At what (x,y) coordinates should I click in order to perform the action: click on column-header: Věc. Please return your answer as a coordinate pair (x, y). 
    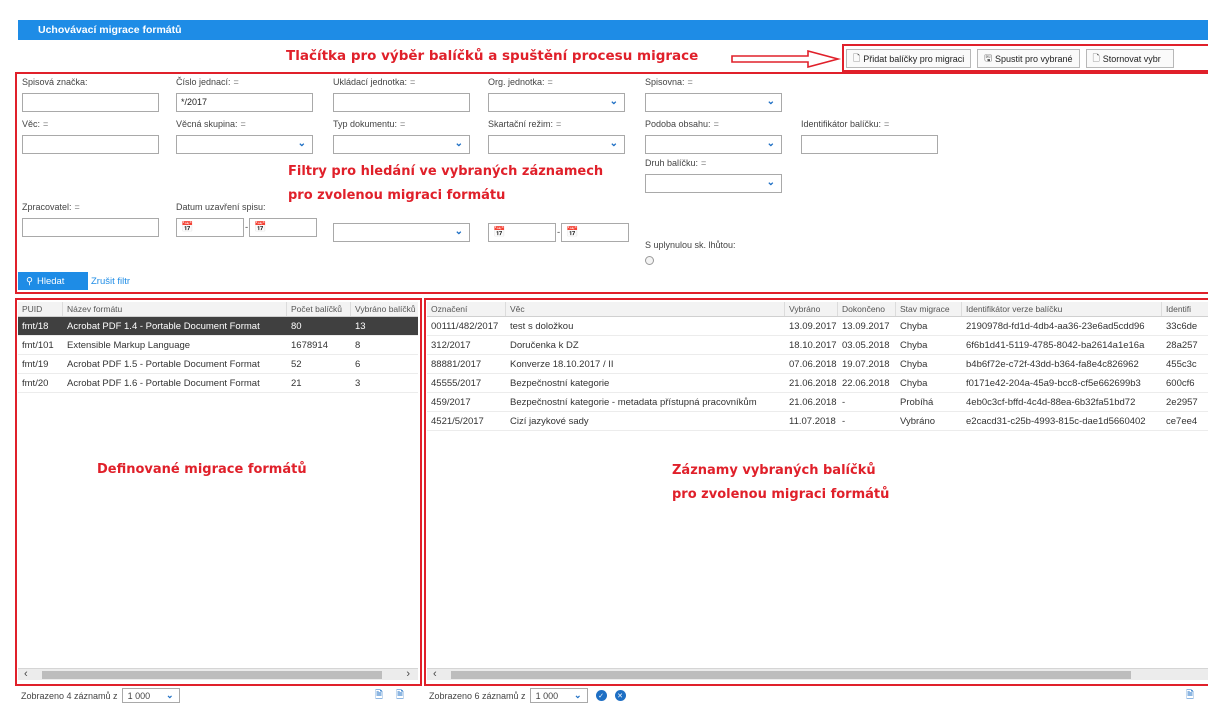
    Looking at the image, I should click on (645, 309).